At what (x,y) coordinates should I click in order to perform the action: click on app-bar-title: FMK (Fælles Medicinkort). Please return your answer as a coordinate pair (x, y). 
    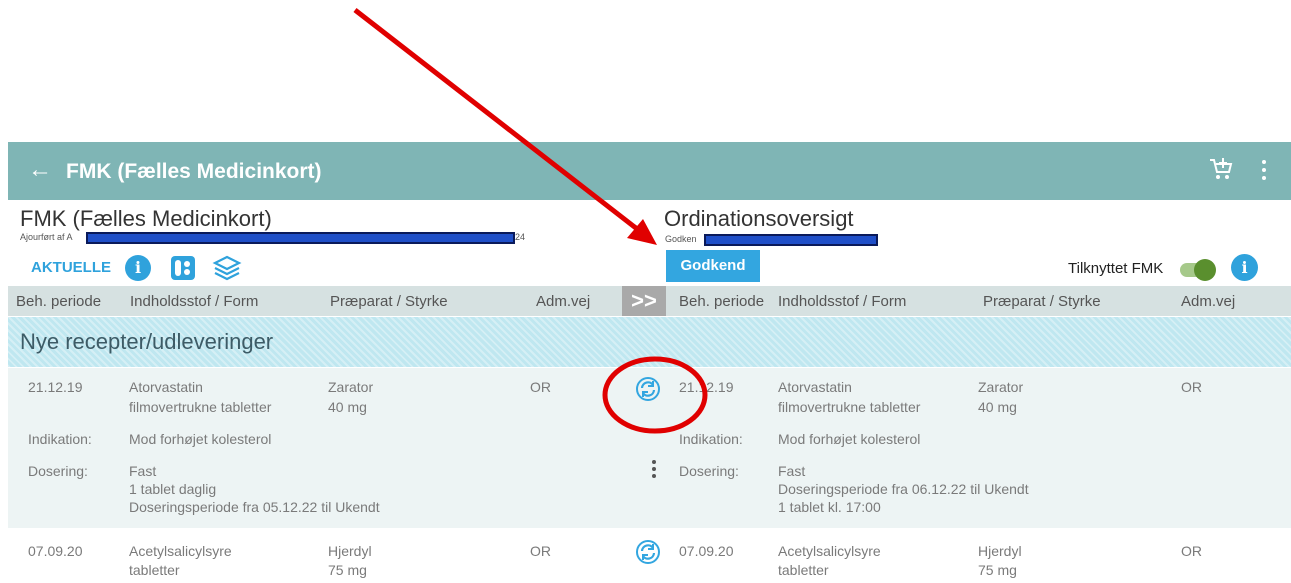
    Looking at the image, I should click on (194, 171).